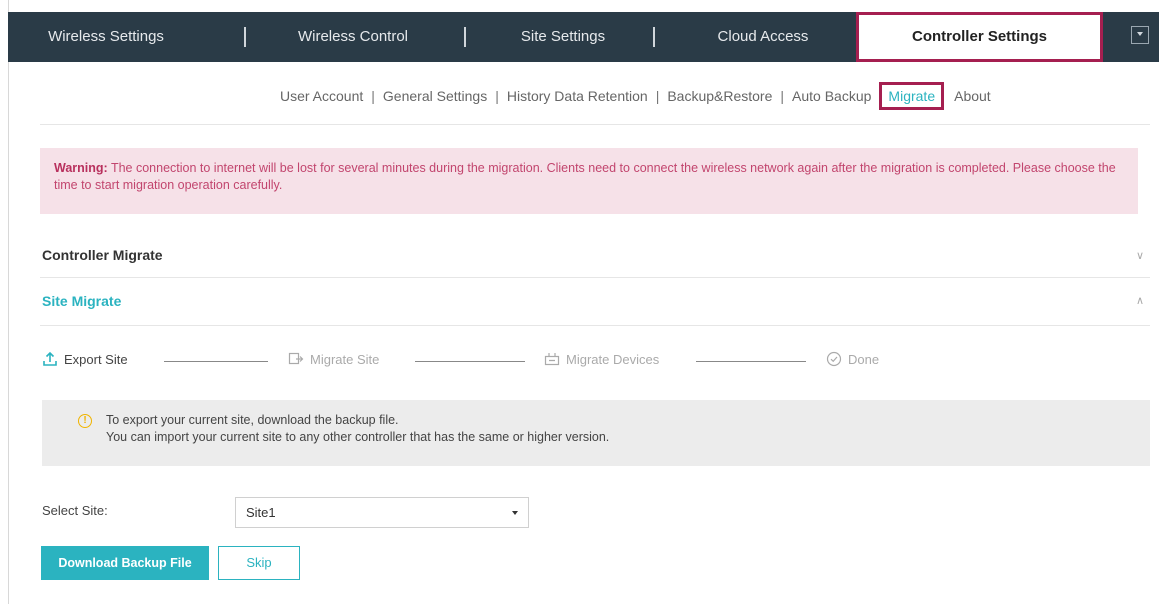 The image size is (1167, 604). Describe the element at coordinates (81, 168) in the screenshot. I see `warning-prefix: Warning:` at that location.